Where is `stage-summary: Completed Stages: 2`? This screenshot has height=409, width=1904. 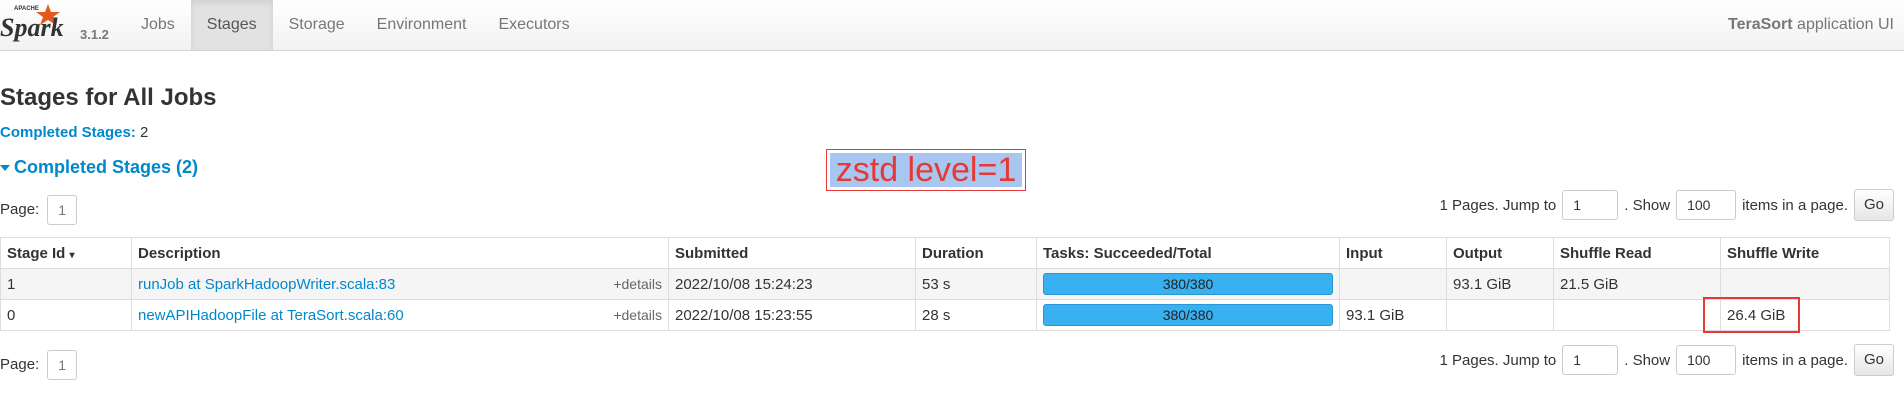
stage-summary: Completed Stages: 2 is located at coordinates (74, 132).